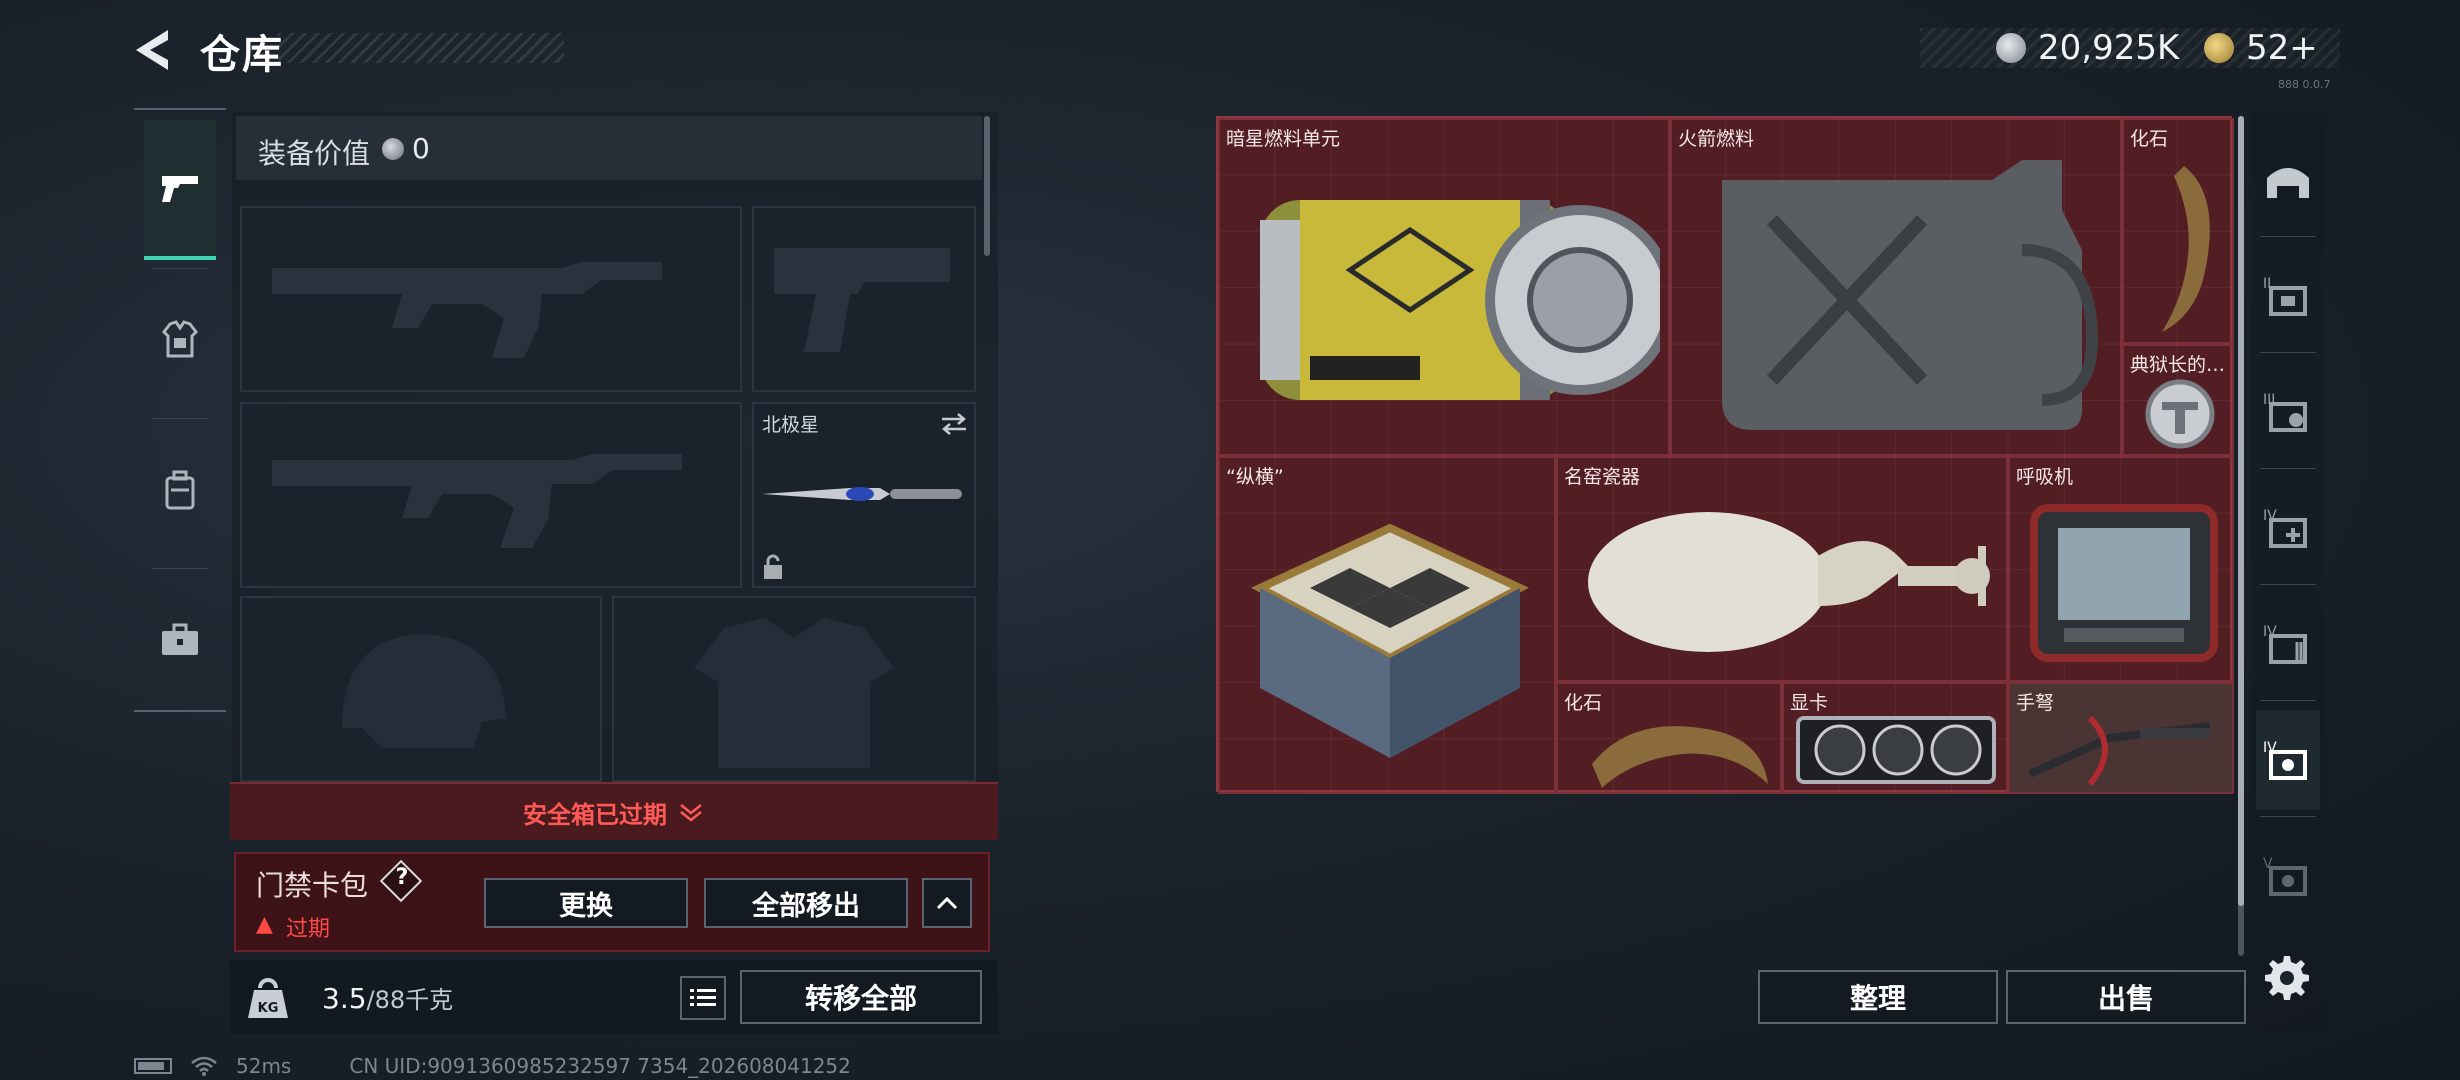  Describe the element at coordinates (2126, 997) in the screenshot. I see `sell-button: 出售` at that location.